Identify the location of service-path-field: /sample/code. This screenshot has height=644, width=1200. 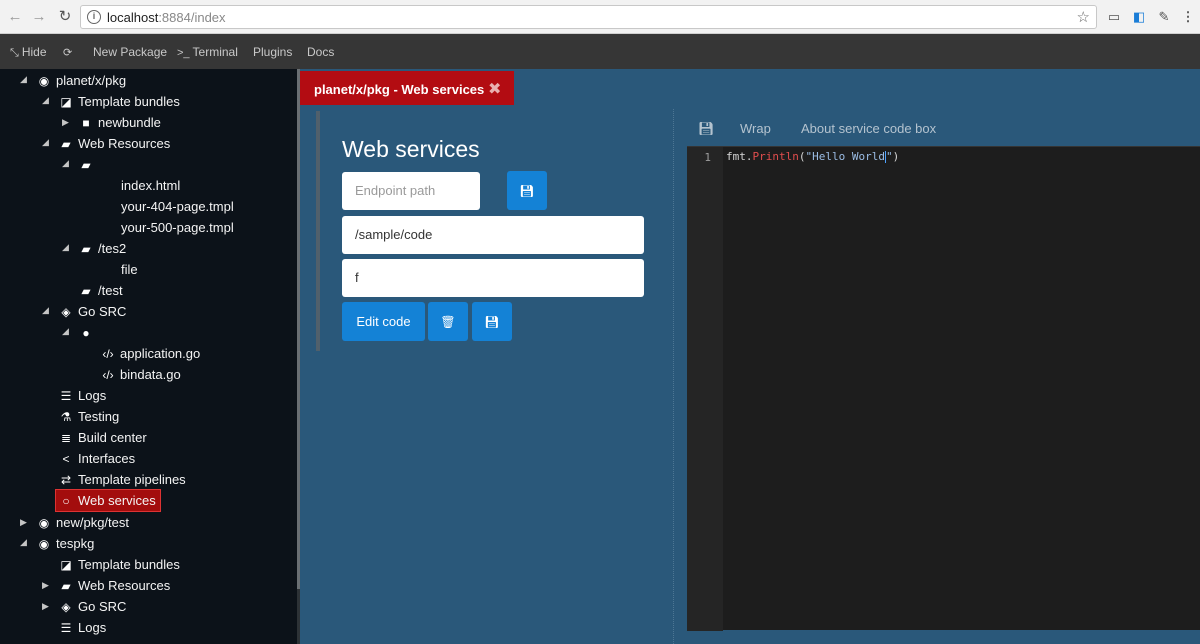
(493, 235).